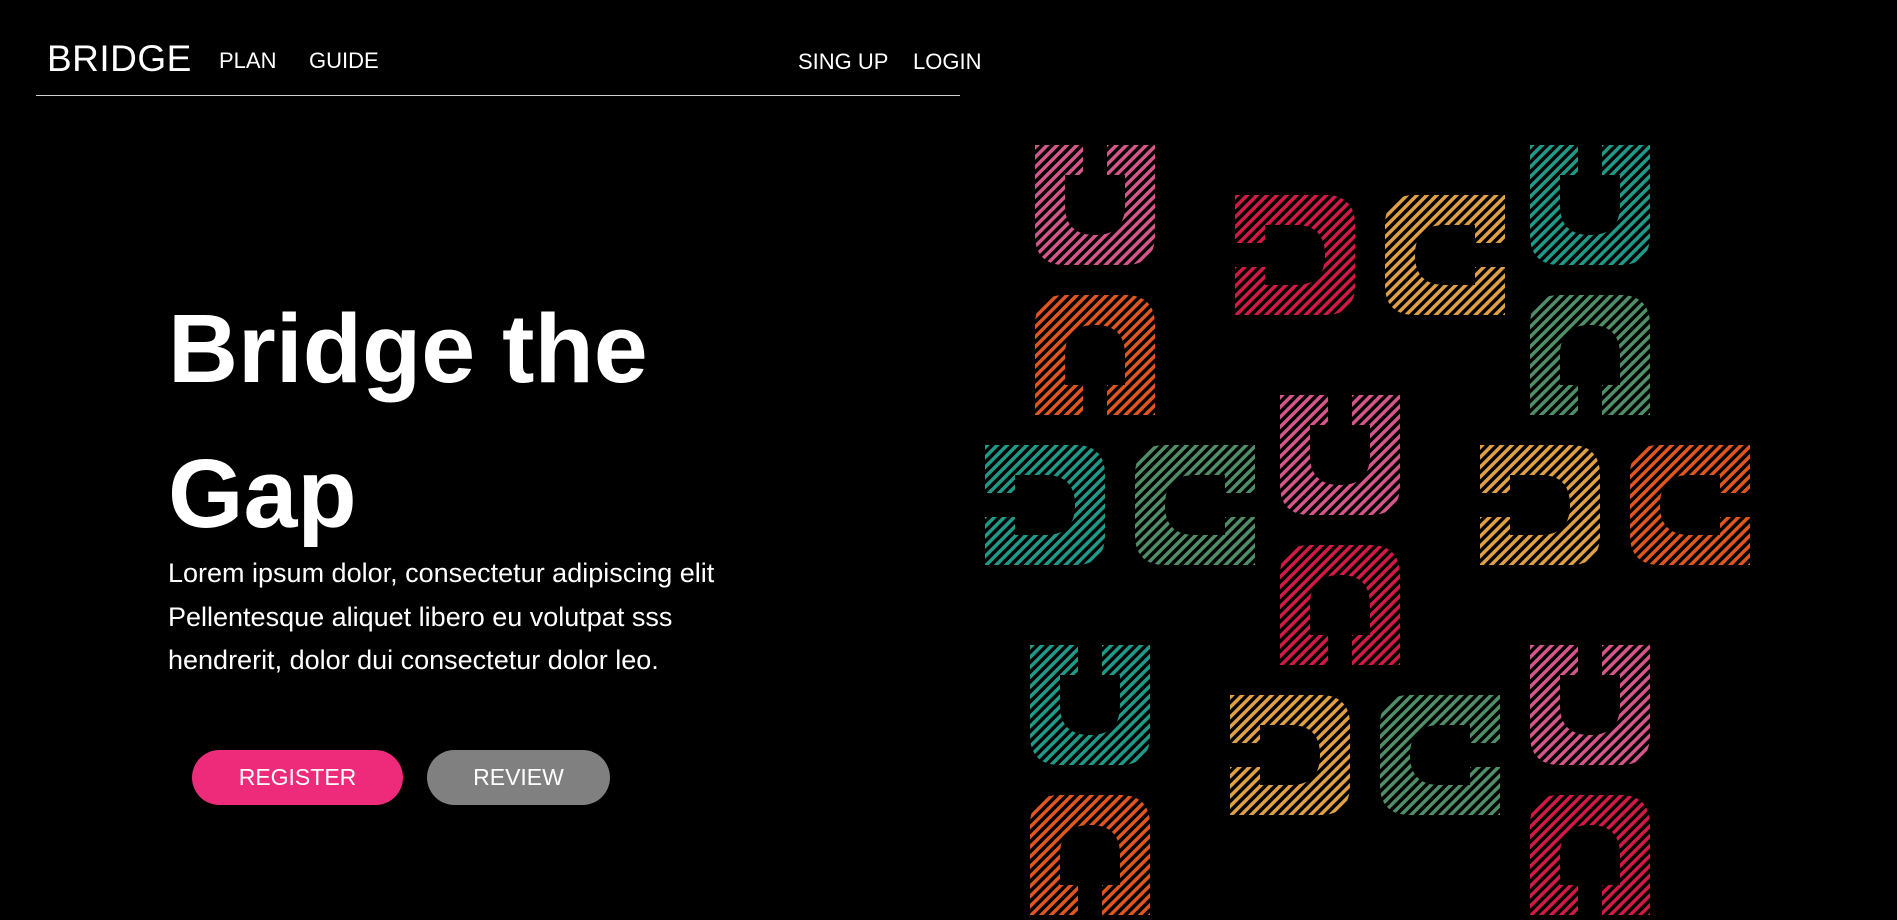 This screenshot has height=920, width=1897. I want to click on nav-plan: PLAN, so click(247, 61).